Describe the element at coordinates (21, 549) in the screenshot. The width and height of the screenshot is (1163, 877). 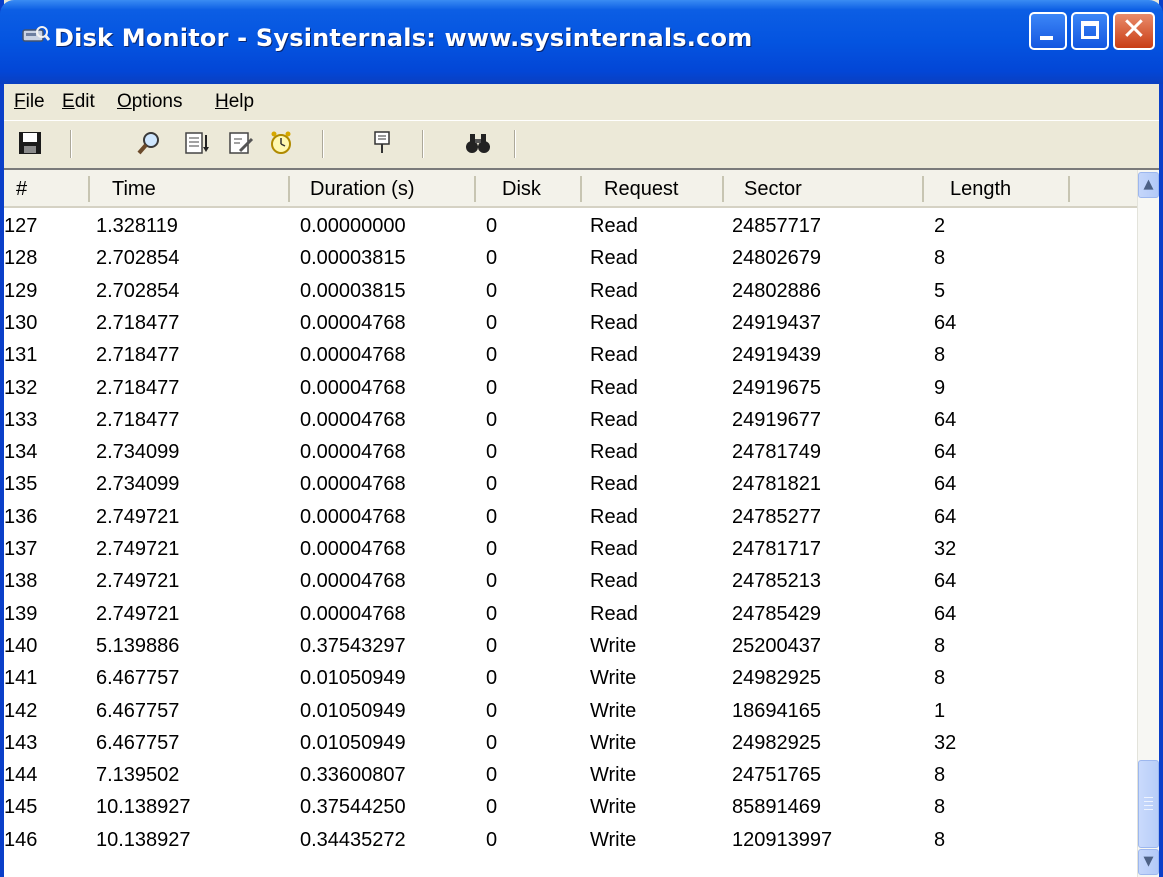
I see `row-index-cell: 137` at that location.